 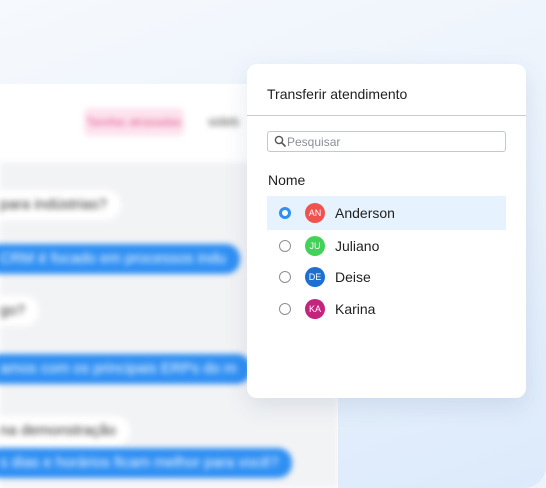 I want to click on search-icon, so click(x=280, y=141).